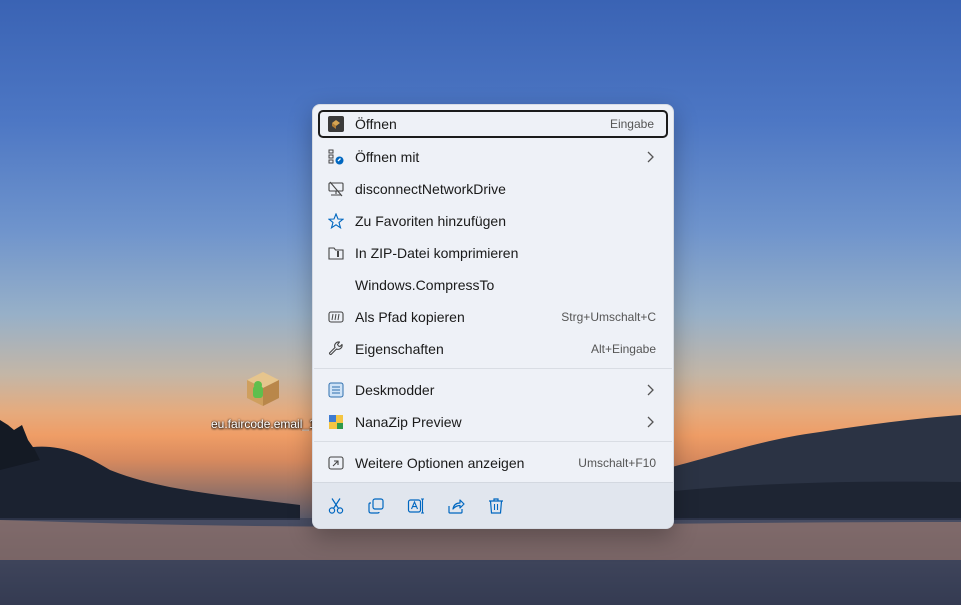 Image resolution: width=961 pixels, height=605 pixels. I want to click on menu-item-show-more-options: Weitere Optionen anzeigen Umschalt+F10, so click(493, 463).